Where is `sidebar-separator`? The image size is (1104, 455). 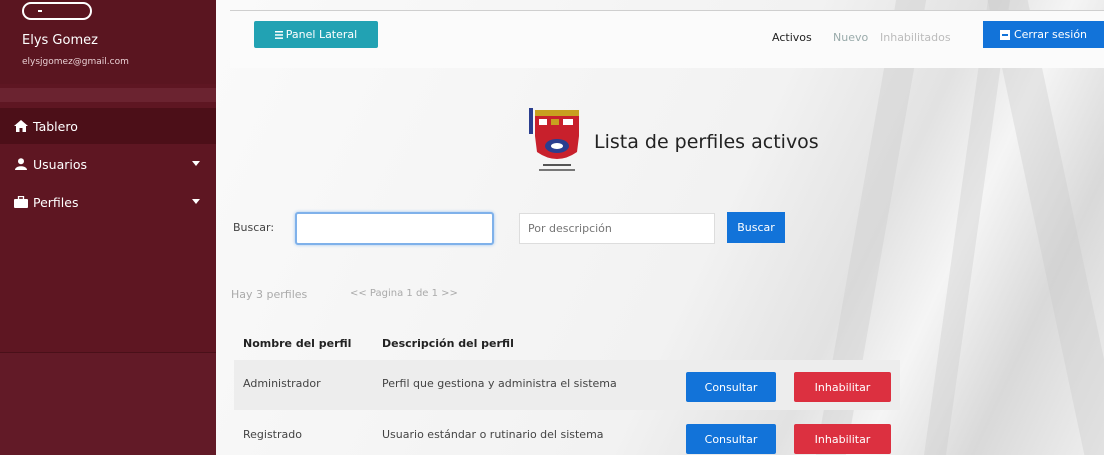
sidebar-separator is located at coordinates (108, 95).